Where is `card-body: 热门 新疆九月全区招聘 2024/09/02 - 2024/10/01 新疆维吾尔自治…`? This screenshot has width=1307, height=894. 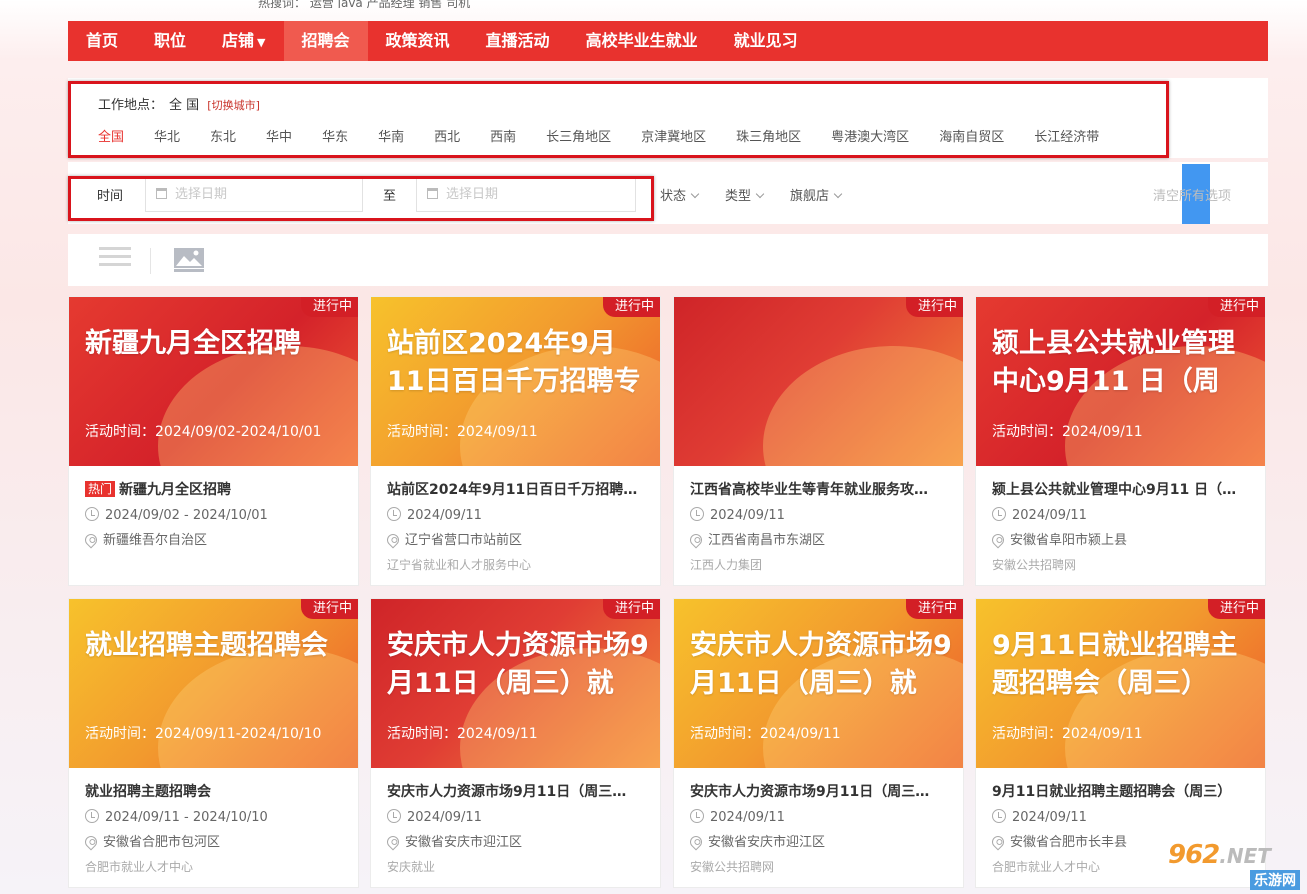 card-body: 热门 新疆九月全区招聘 2024/09/02 - 2024/10/01 新疆维吾尔自治… is located at coordinates (213, 520).